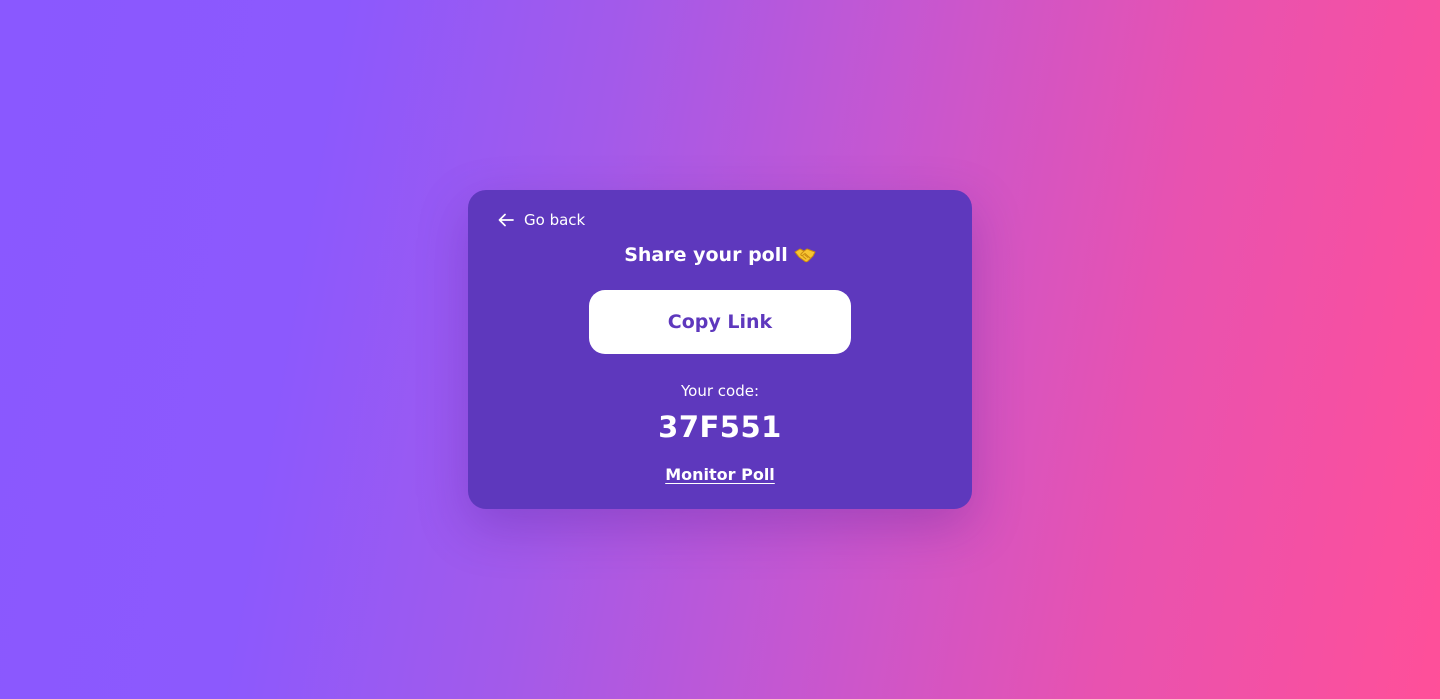 This screenshot has width=1440, height=699. Describe the element at coordinates (720, 391) in the screenshot. I see `code-label: Your code:` at that location.